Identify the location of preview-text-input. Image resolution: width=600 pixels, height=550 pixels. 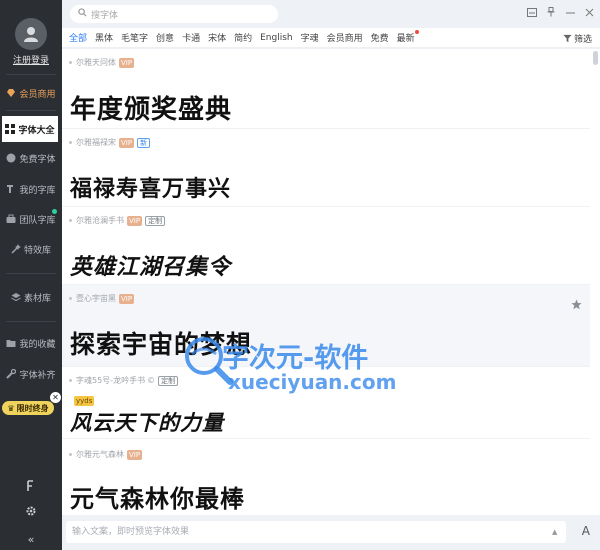
(316, 532).